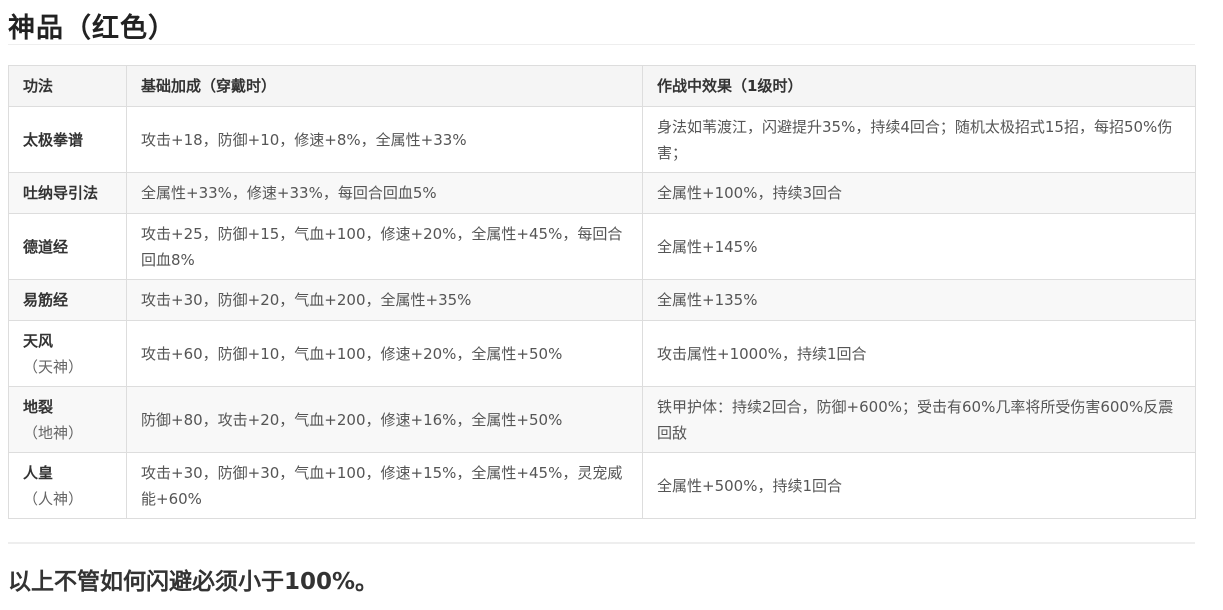  What do you see at coordinates (53, 139) in the screenshot?
I see `skill-name: 太极拳谱` at bounding box center [53, 139].